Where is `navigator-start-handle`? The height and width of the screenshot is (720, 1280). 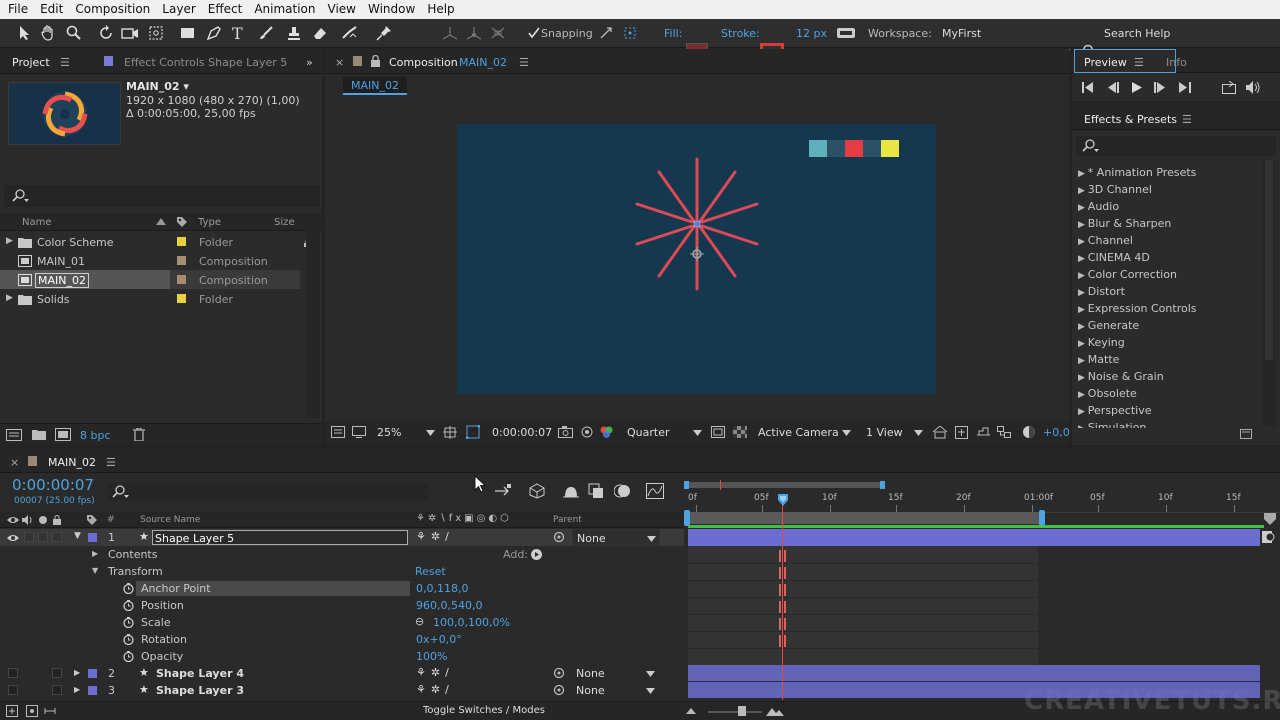 navigator-start-handle is located at coordinates (686, 485).